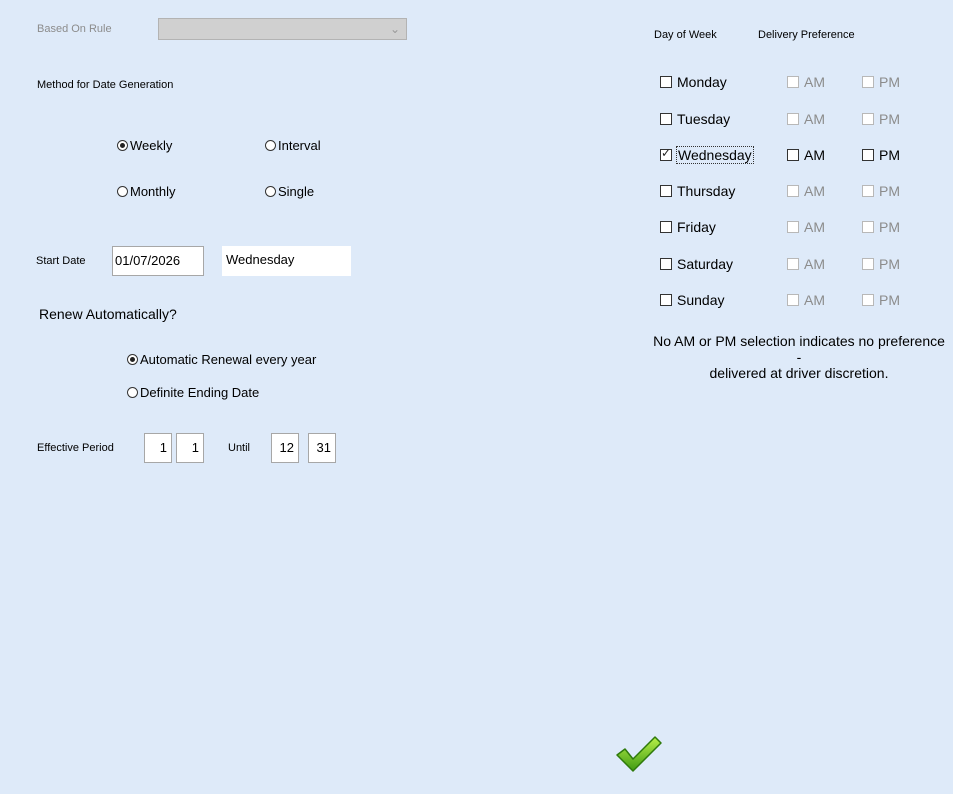  I want to click on confirm-button, so click(639, 754).